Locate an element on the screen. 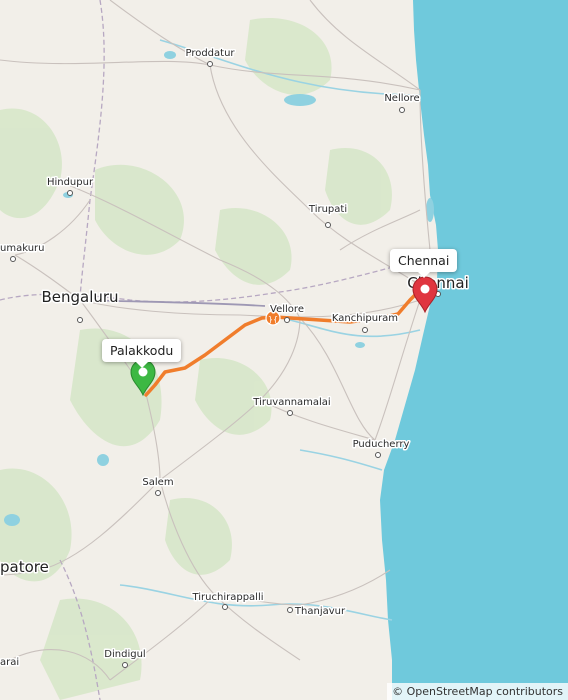 The width and height of the screenshot is (568, 700). place-label-dindigul: Dindigul is located at coordinates (124, 654).